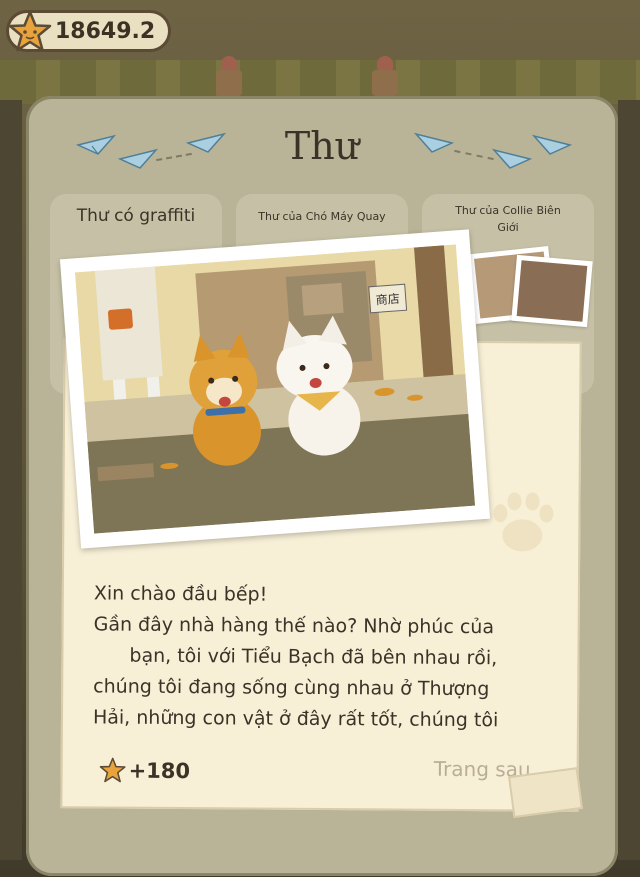 Image resolution: width=640 pixels, height=877 pixels. Describe the element at coordinates (294, 626) in the screenshot. I see `letter-line: Gần đây nhà hàng thế nào? Nhờ phúc của` at that location.